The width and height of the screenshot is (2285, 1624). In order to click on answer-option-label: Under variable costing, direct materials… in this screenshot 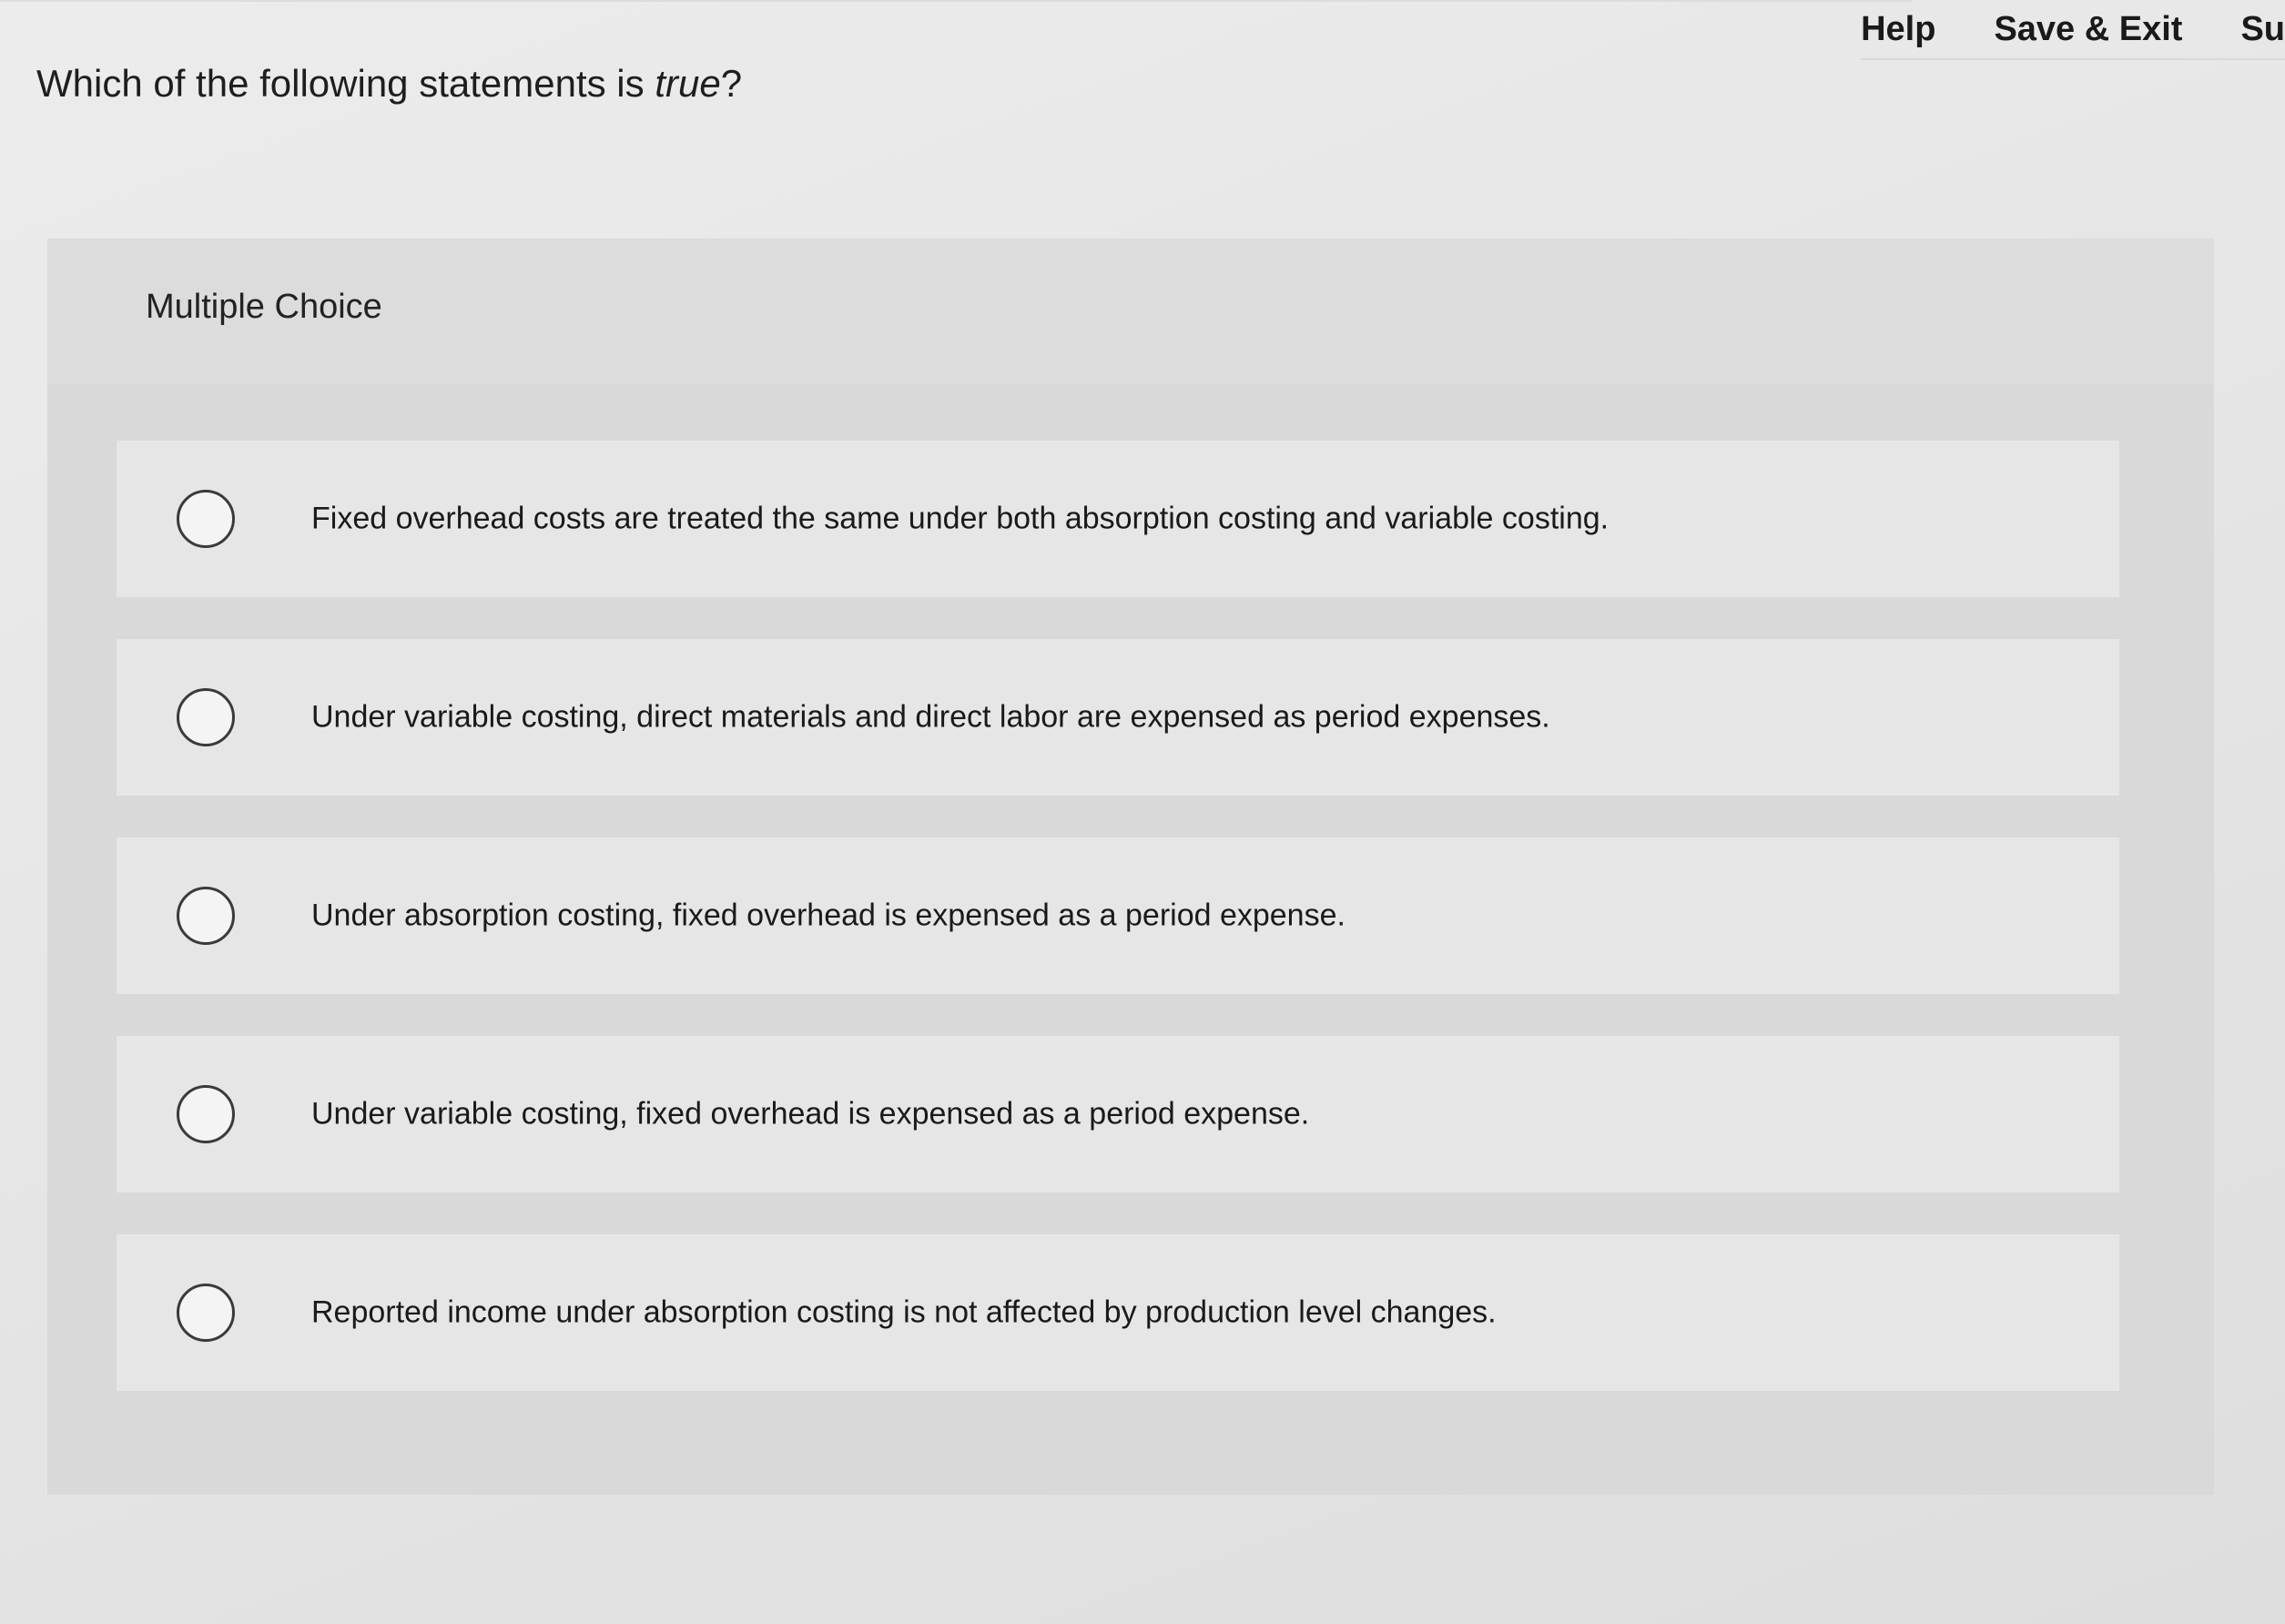, I will do `click(931, 717)`.